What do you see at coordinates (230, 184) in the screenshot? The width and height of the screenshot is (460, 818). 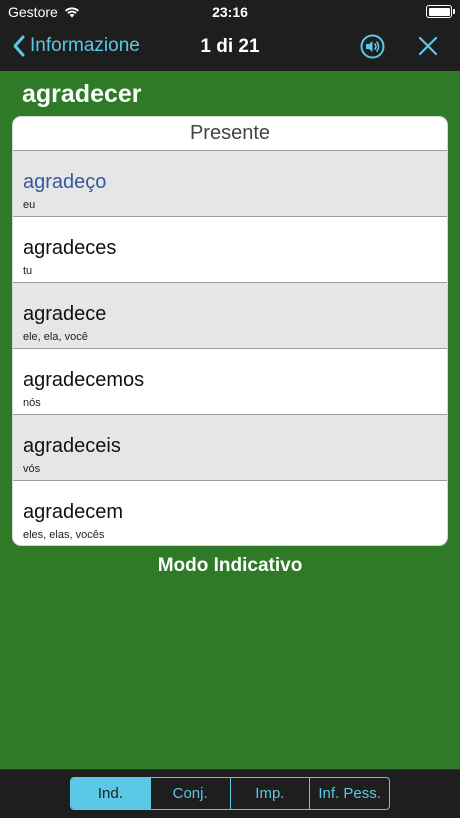 I see `conjugation-row: agradeço eu` at bounding box center [230, 184].